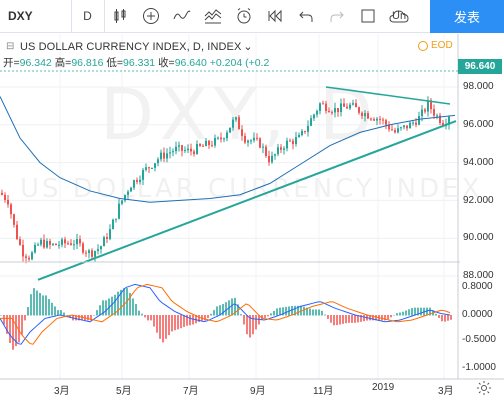 Image resolution: width=504 pixels, height=400 pixels. What do you see at coordinates (63, 63) in the screenshot?
I see `high-label: 高=` at bounding box center [63, 63].